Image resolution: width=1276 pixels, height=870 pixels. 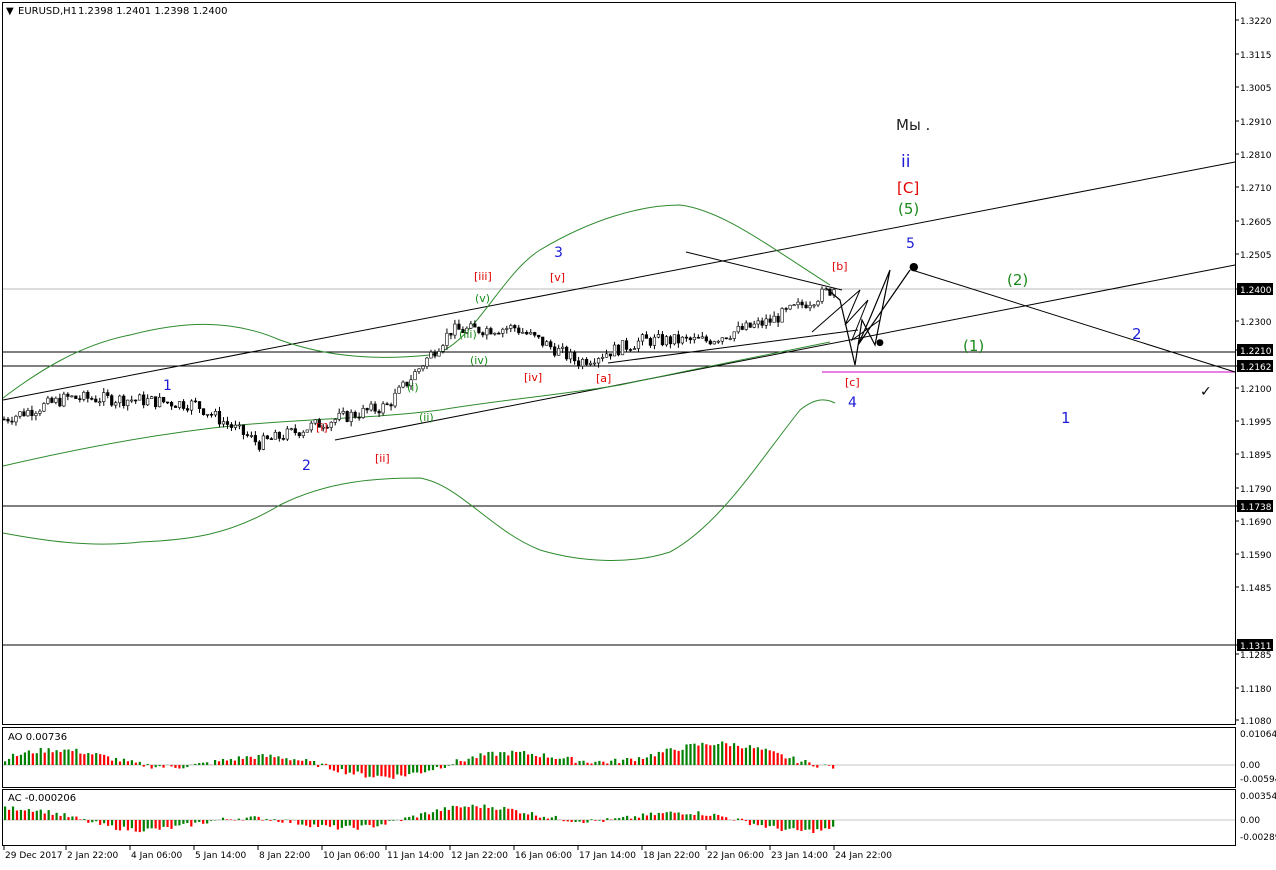 I want to click on price-tick-label: 1.1790, so click(x=1256, y=490).